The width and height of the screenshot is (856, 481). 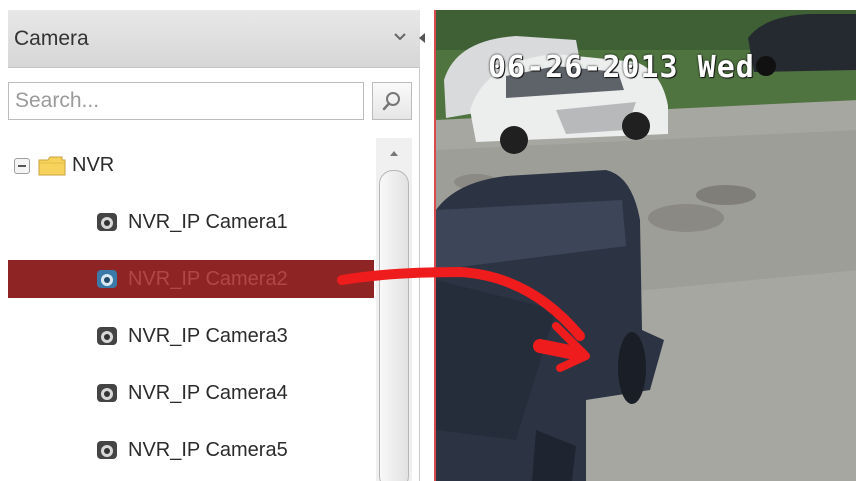 I want to click on tree-item-label: NVR_IP Camera1, so click(x=208, y=222).